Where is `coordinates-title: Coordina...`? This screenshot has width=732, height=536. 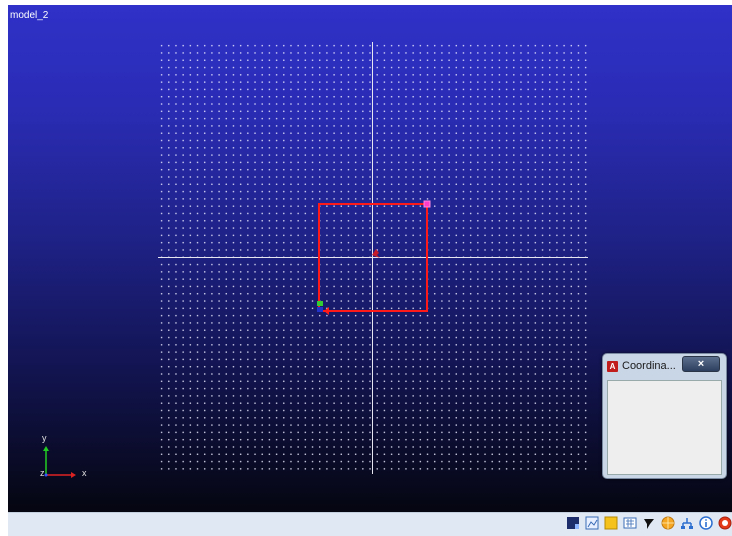 coordinates-title: Coordina... is located at coordinates (649, 366).